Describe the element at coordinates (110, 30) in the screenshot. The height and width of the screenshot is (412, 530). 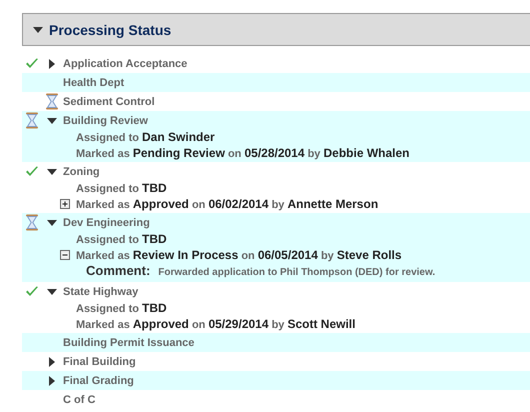
I see `section-title: Processing Status` at that location.